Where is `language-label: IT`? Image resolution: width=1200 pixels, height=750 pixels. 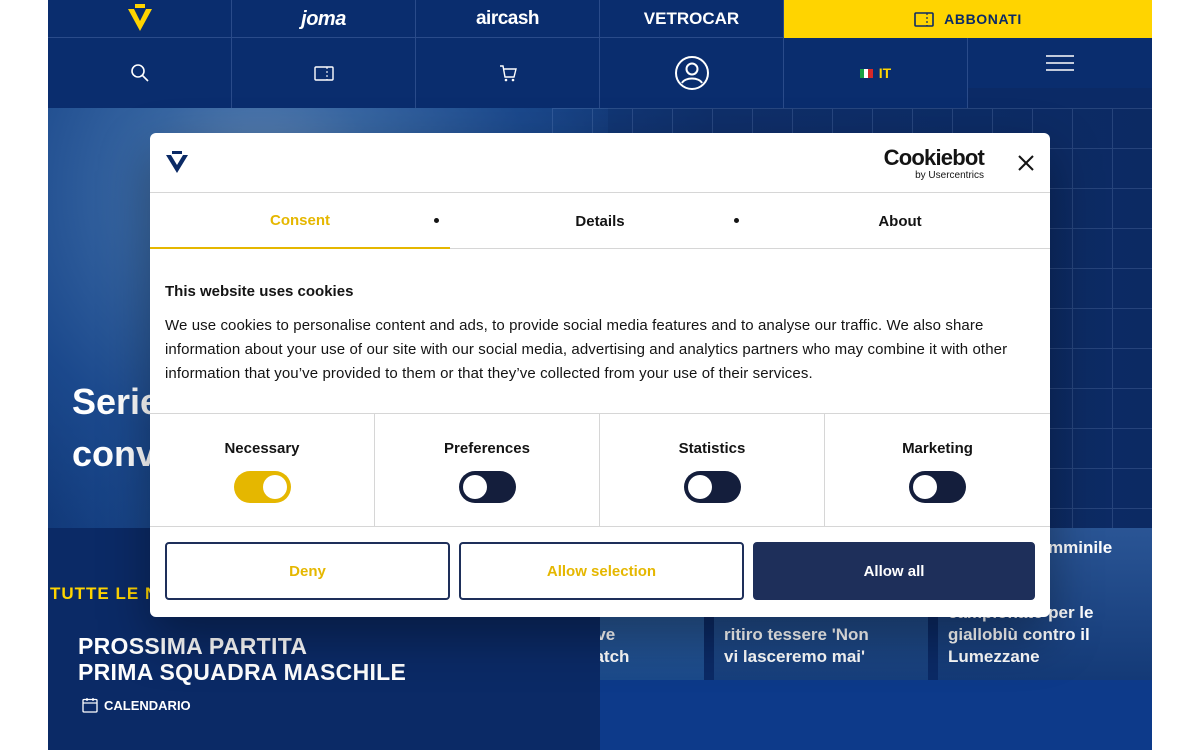 language-label: IT is located at coordinates (885, 73).